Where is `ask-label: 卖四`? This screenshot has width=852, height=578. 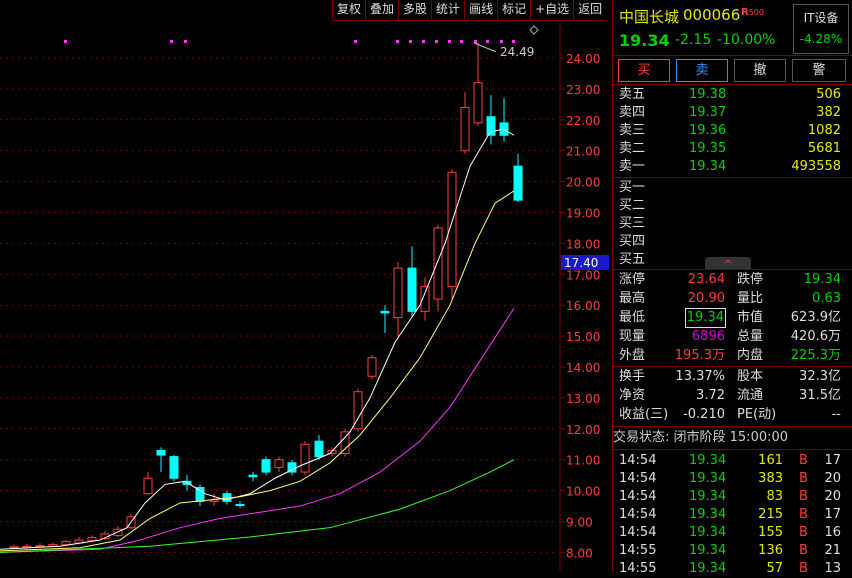
ask-label: 卖四 is located at coordinates (632, 112).